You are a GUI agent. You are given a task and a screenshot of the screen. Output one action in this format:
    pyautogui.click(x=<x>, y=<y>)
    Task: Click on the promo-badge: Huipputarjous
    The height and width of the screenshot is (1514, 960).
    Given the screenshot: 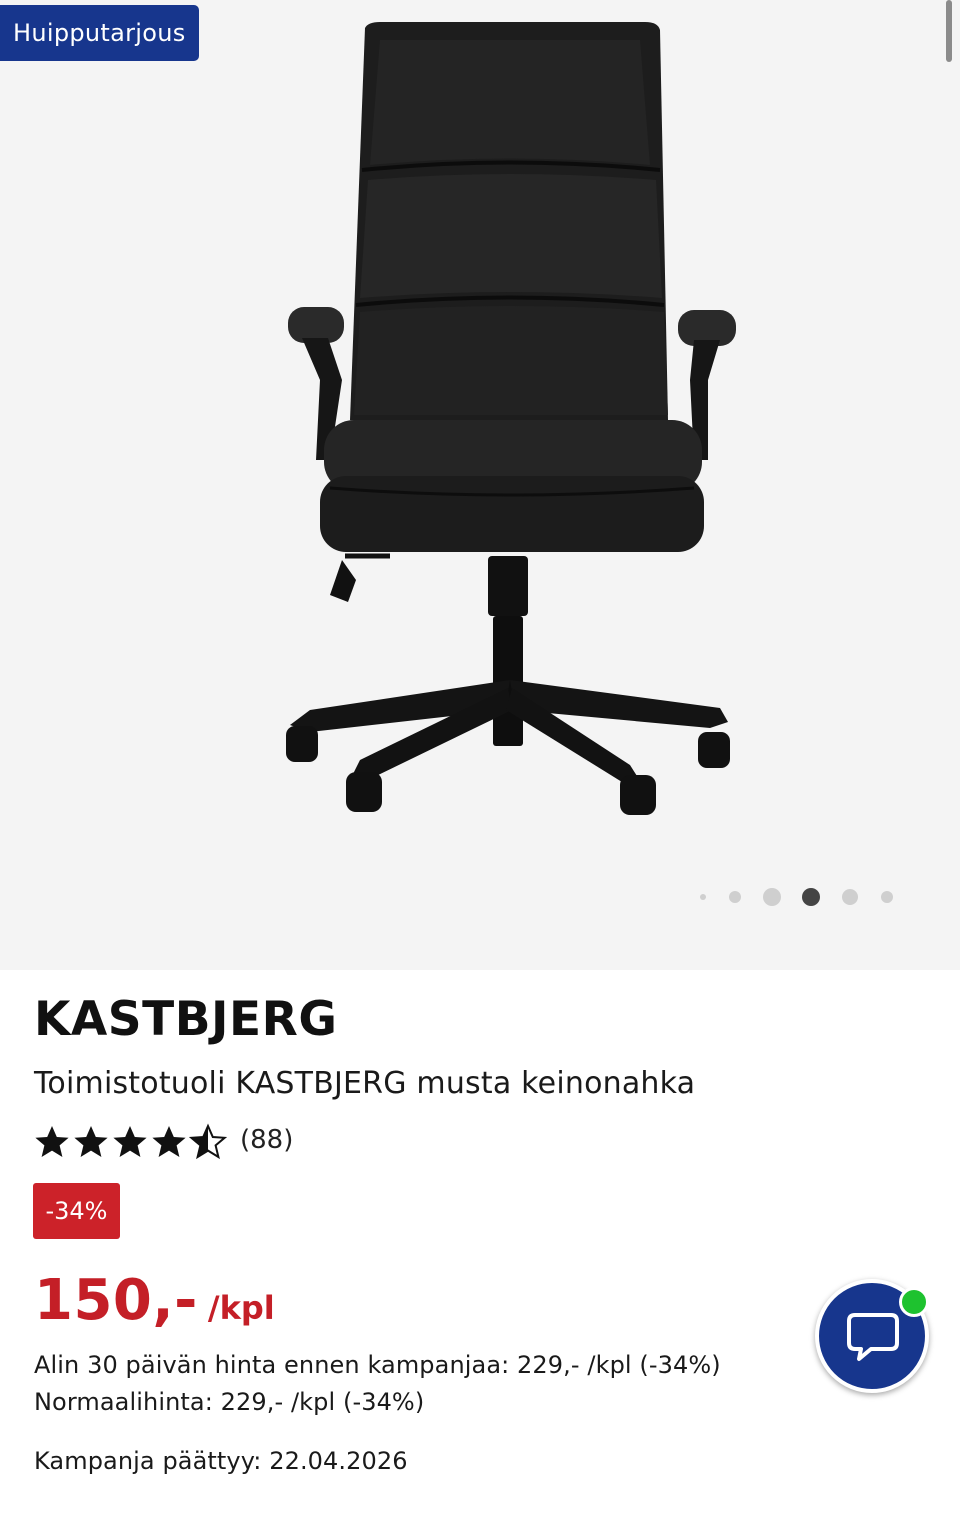 What is the action you would take?
    pyautogui.click(x=99, y=33)
    